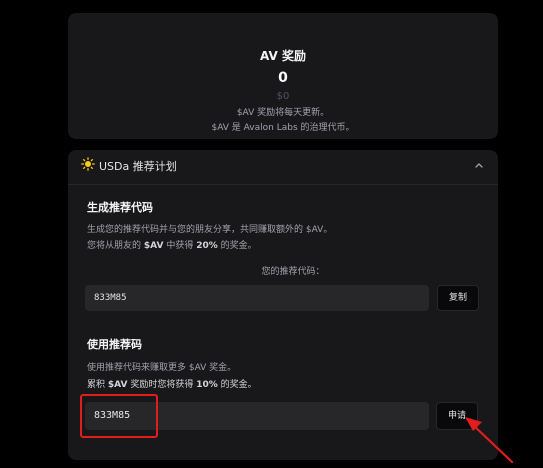  What do you see at coordinates (293, 272) in the screenshot?
I see `referral-code-label: 您的推荐代码：` at bounding box center [293, 272].